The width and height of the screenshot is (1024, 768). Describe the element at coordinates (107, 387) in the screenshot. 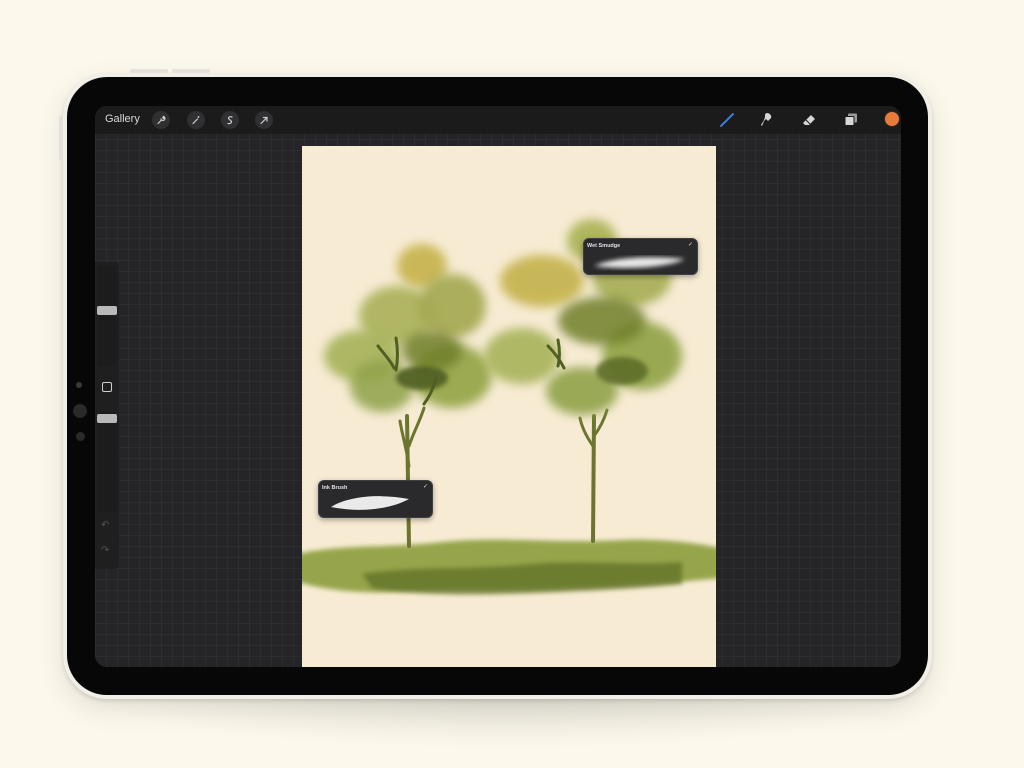

I see `square-icon` at that location.